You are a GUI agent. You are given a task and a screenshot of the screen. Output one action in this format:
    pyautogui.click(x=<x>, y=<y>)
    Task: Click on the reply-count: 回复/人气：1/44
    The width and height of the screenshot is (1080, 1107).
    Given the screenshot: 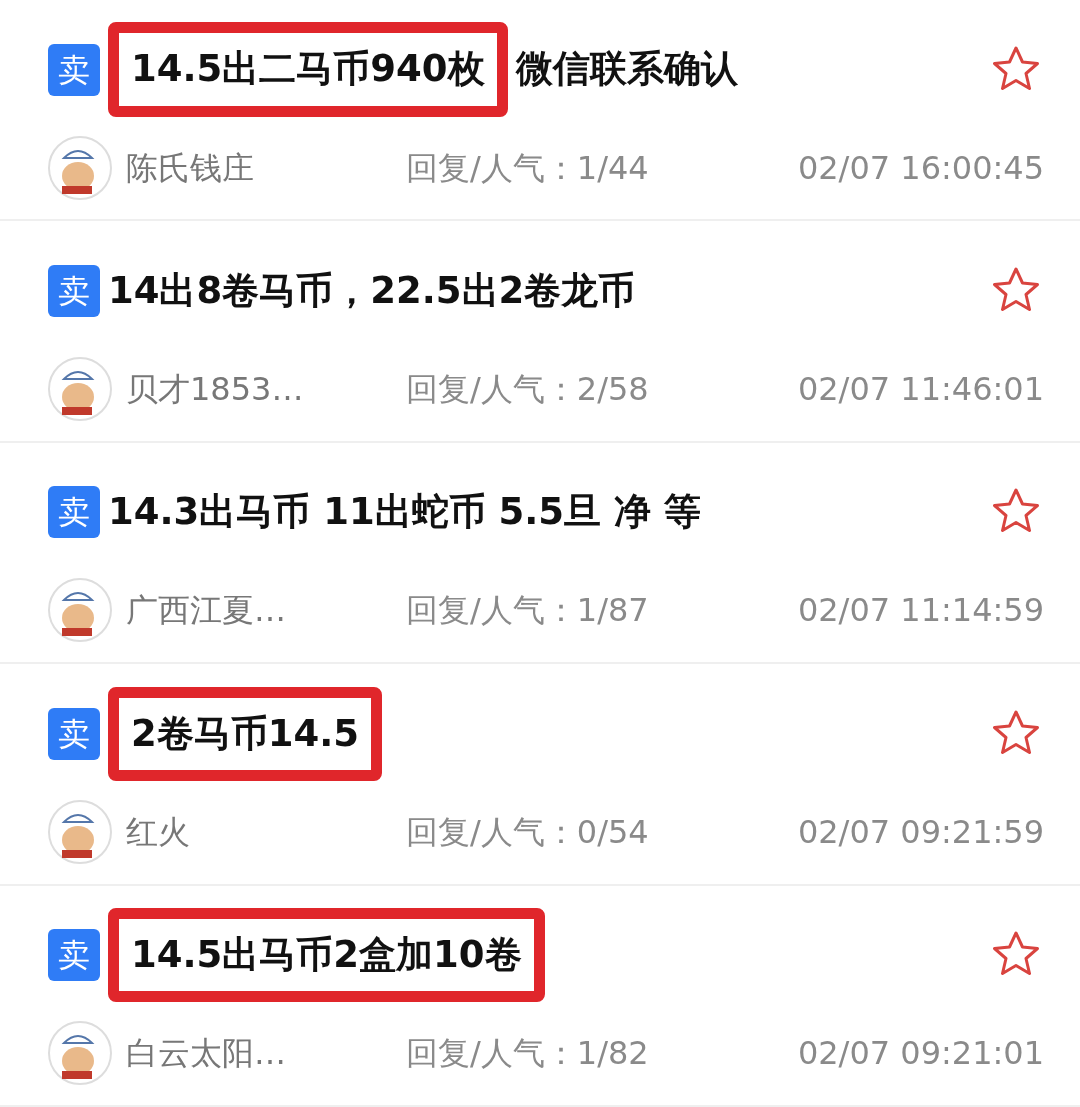 What is the action you would take?
    pyautogui.click(x=527, y=168)
    